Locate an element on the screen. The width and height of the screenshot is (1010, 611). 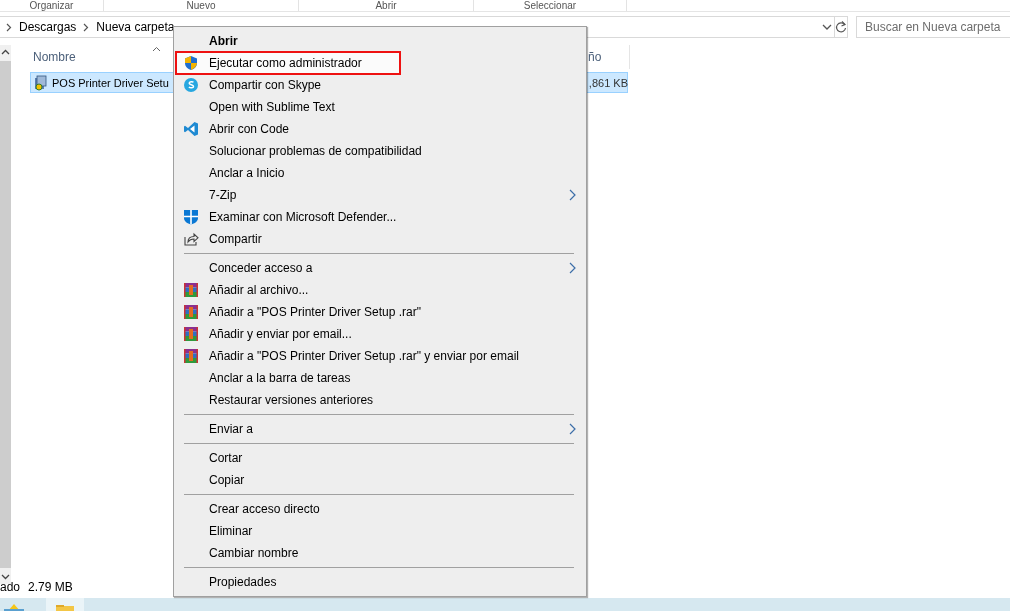
ribbon-group-label: Seleccionar is located at coordinates (549, 5).